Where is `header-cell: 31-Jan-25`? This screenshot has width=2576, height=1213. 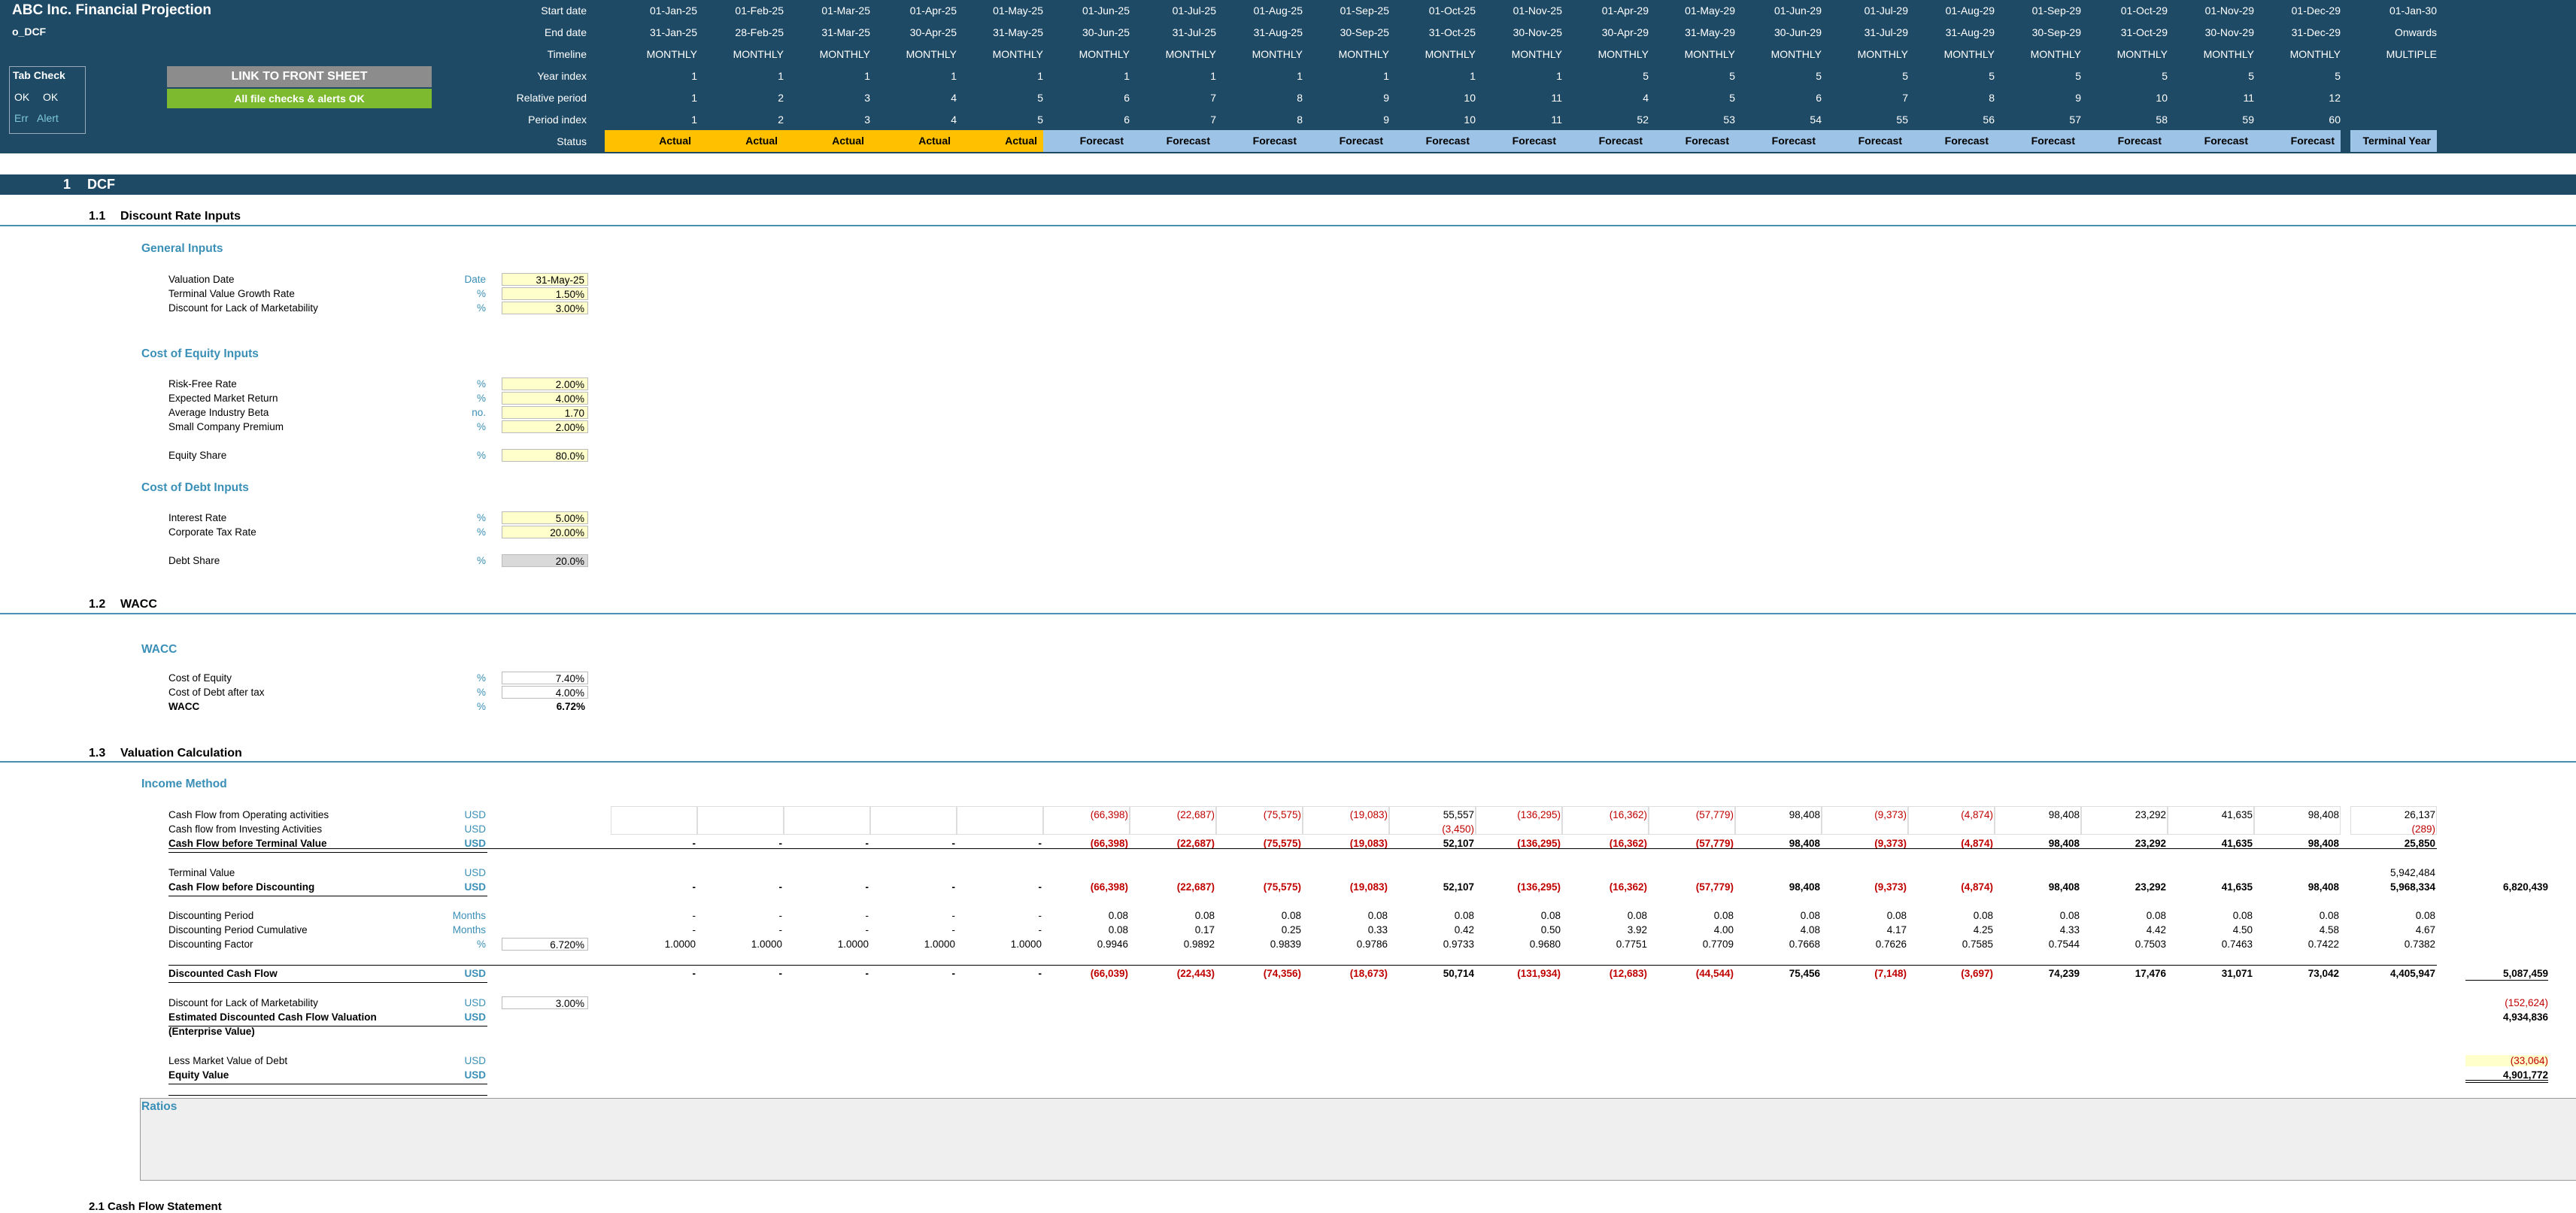
header-cell: 31-Jan-25 is located at coordinates (673, 32).